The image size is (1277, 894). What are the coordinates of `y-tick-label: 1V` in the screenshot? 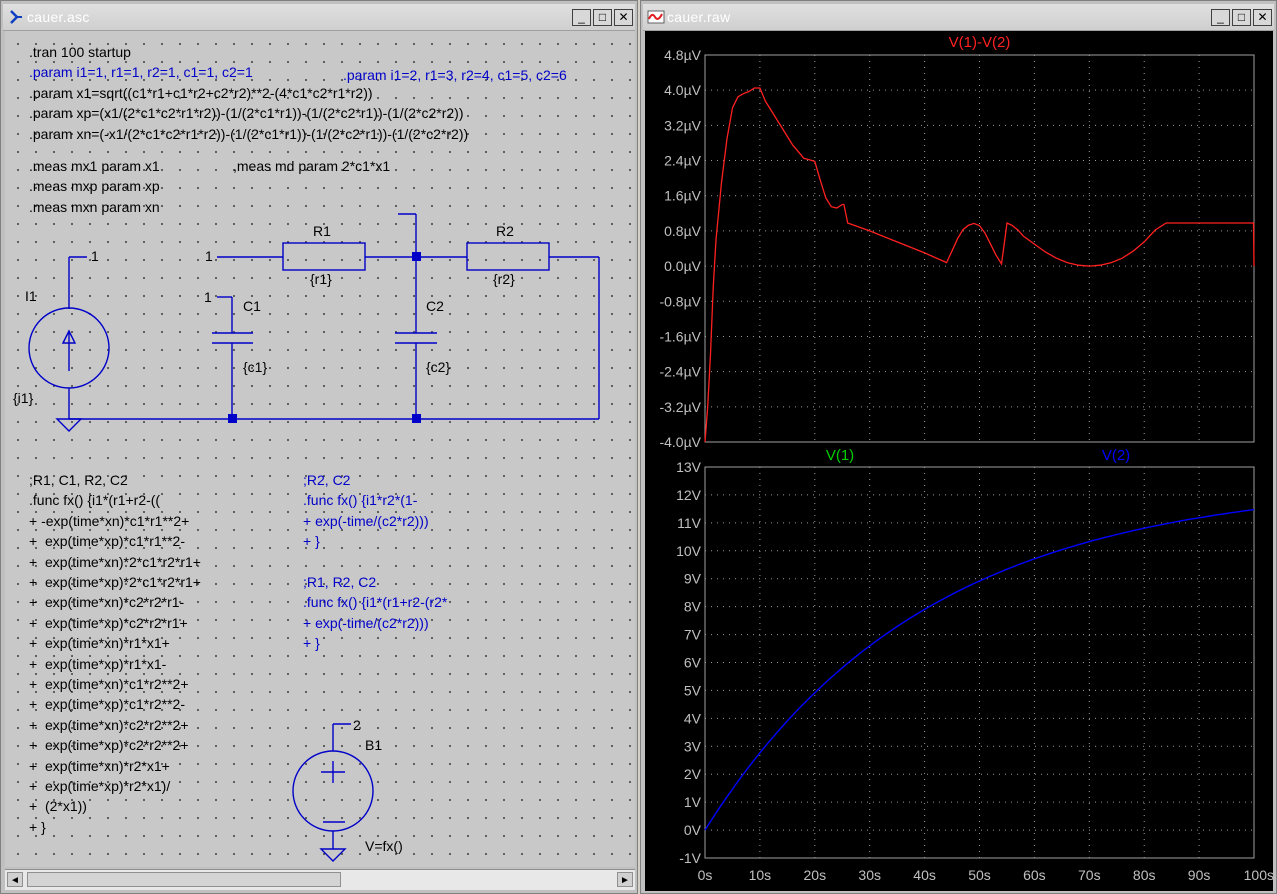 It's located at (693, 802).